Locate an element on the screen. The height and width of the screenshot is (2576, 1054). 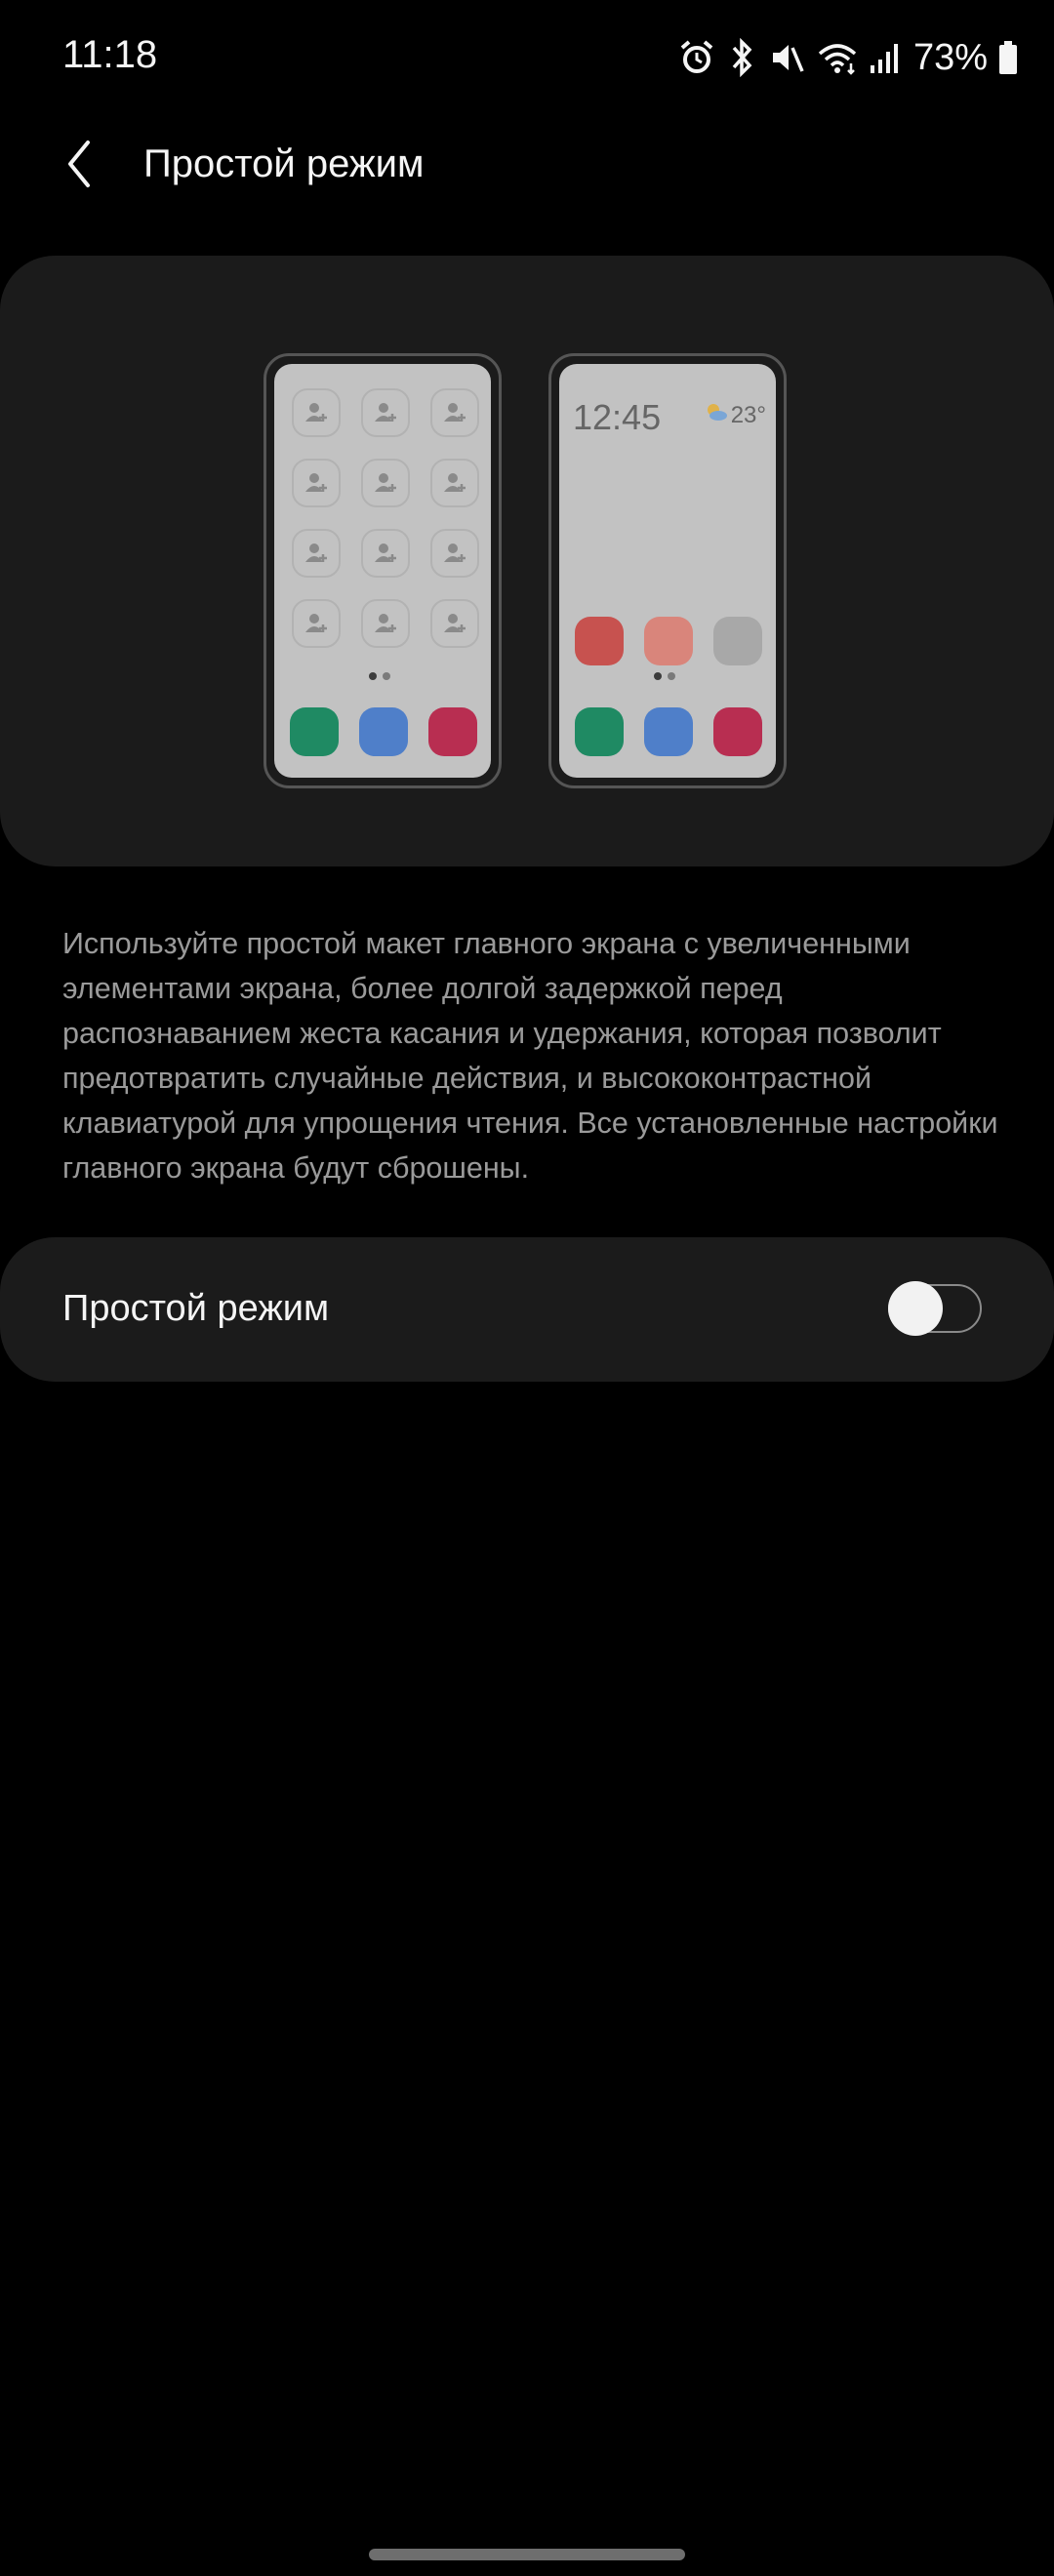
bluetooth-icon is located at coordinates (741, 57).